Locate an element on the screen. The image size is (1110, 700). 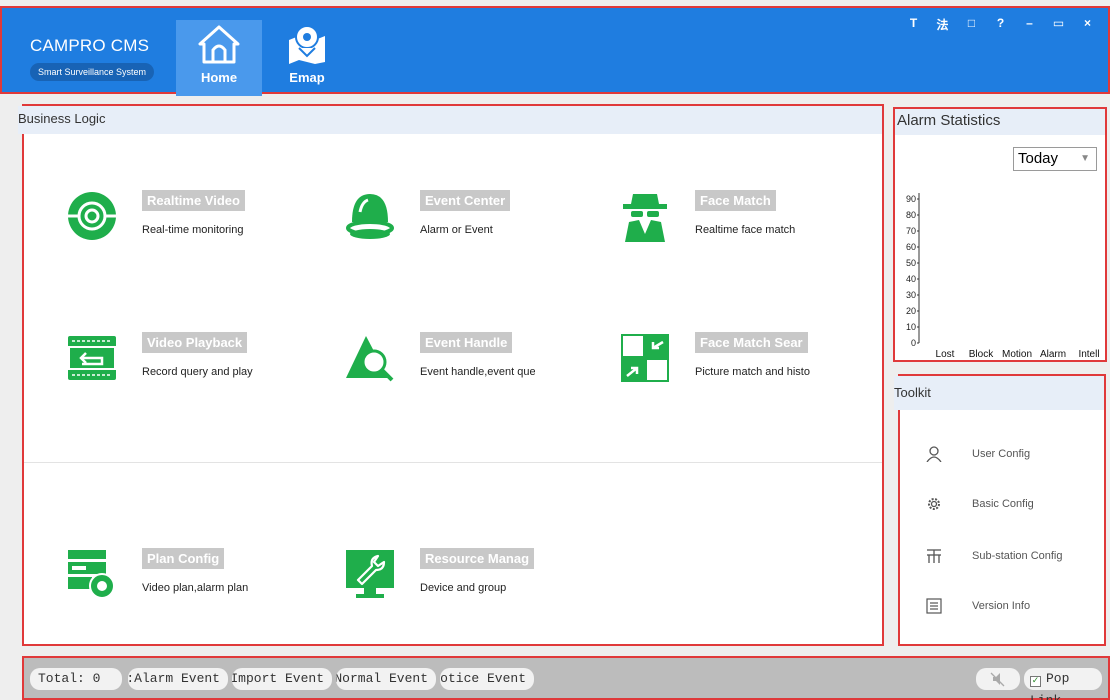
tab-emap: Emap is located at coordinates (307, 58).